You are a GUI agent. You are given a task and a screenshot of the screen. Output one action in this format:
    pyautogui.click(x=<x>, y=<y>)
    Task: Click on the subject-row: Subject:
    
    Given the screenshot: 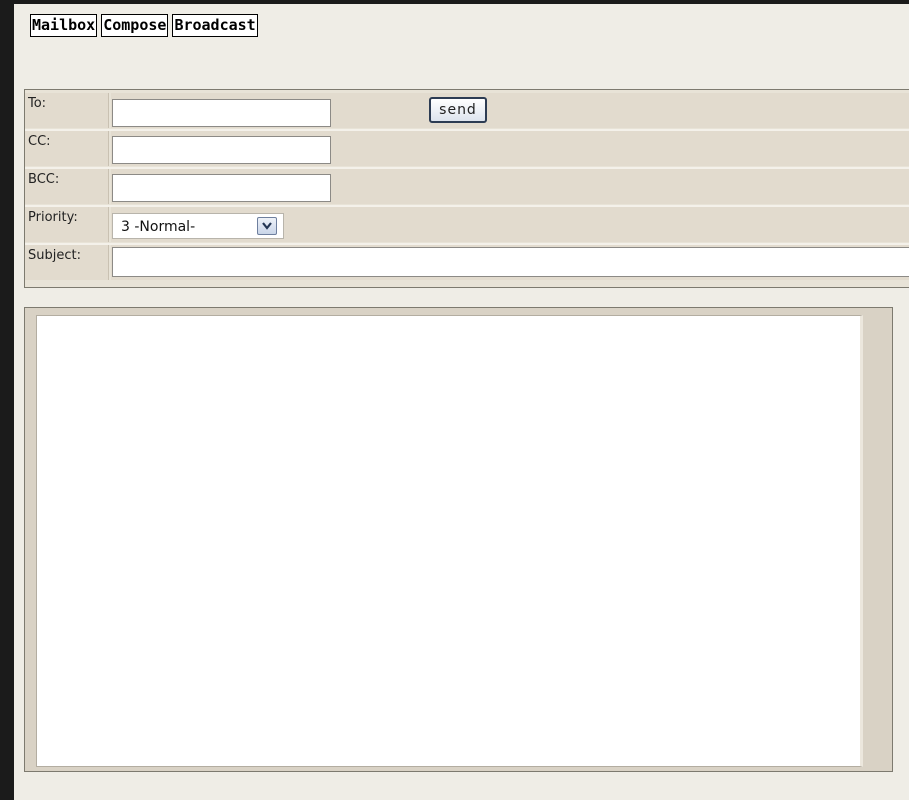 What is the action you would take?
    pyautogui.click(x=467, y=262)
    